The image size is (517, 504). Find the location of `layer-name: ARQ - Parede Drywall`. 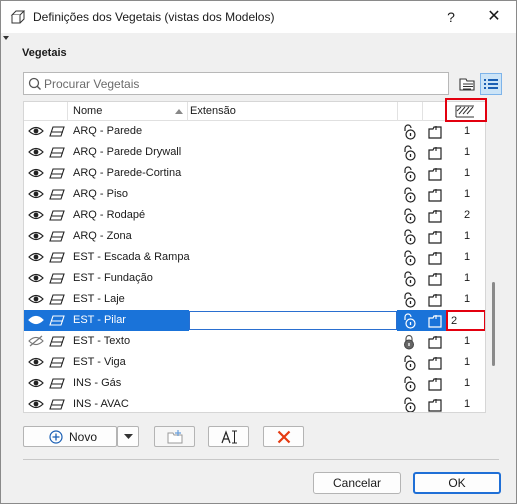

layer-name: ARQ - Parede Drywall is located at coordinates (127, 152).